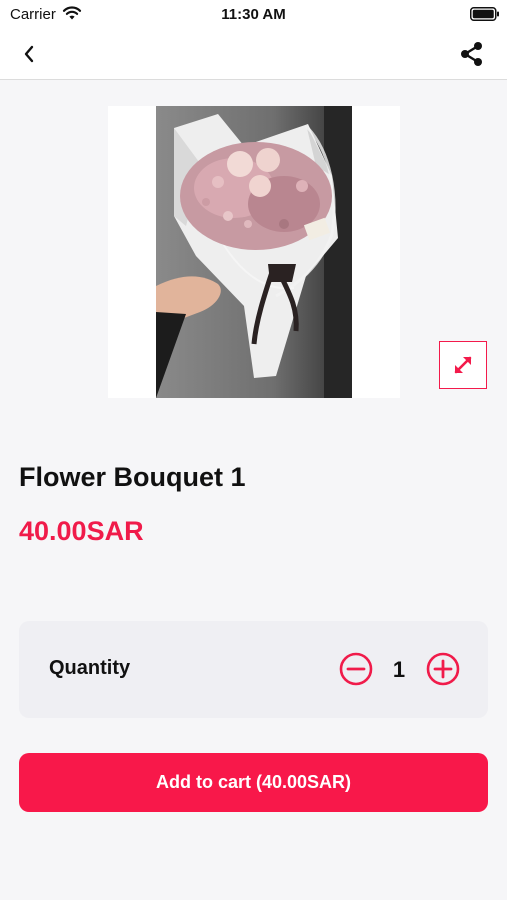 Image resolution: width=507 pixels, height=900 pixels. I want to click on status-time: 11:30 AM, so click(253, 14).